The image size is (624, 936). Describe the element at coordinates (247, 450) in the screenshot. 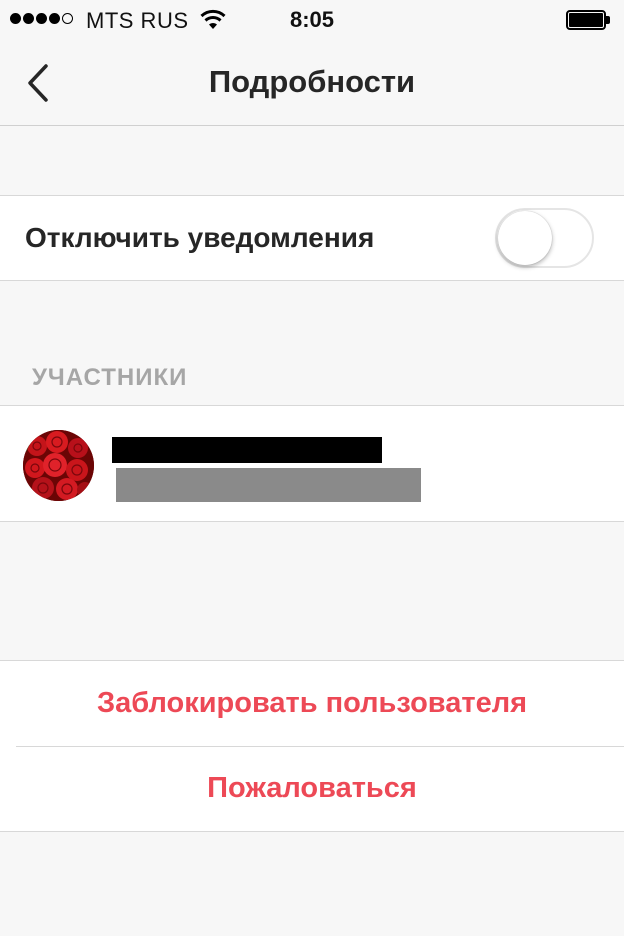

I see `participant-name-redacted` at that location.